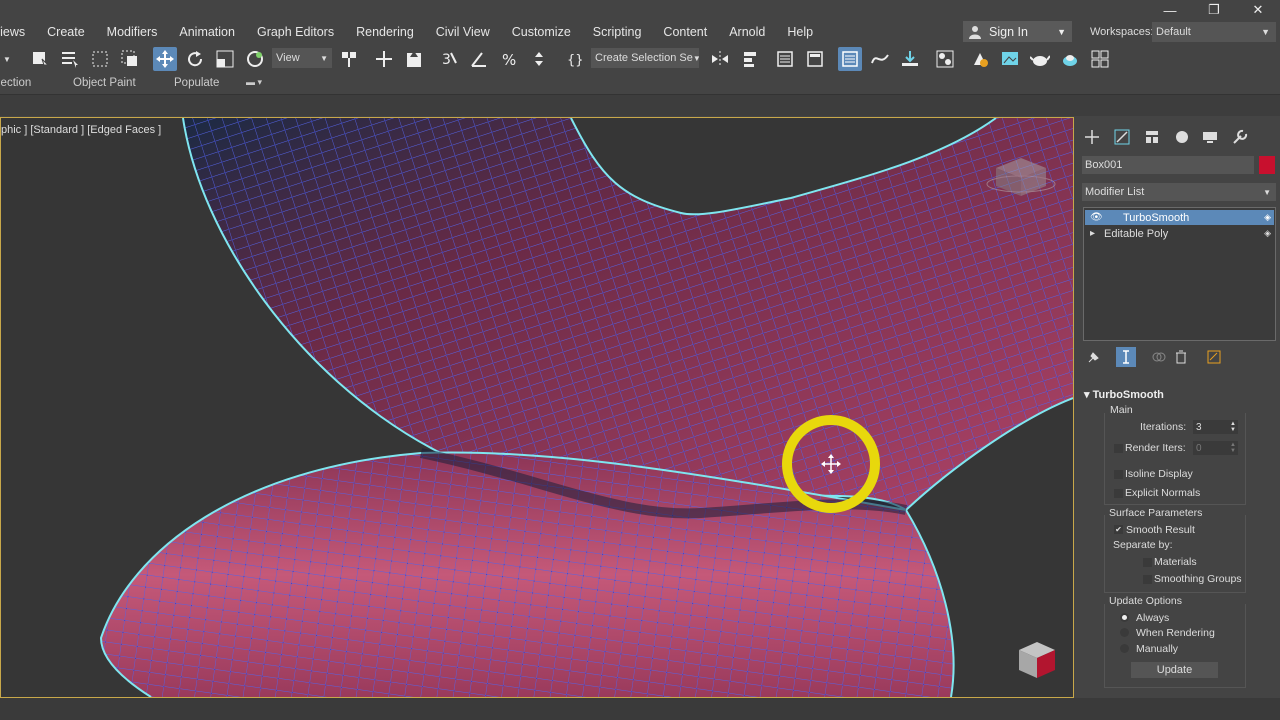 The image size is (1280, 720). I want to click on render-production-button, so click(1040, 59).